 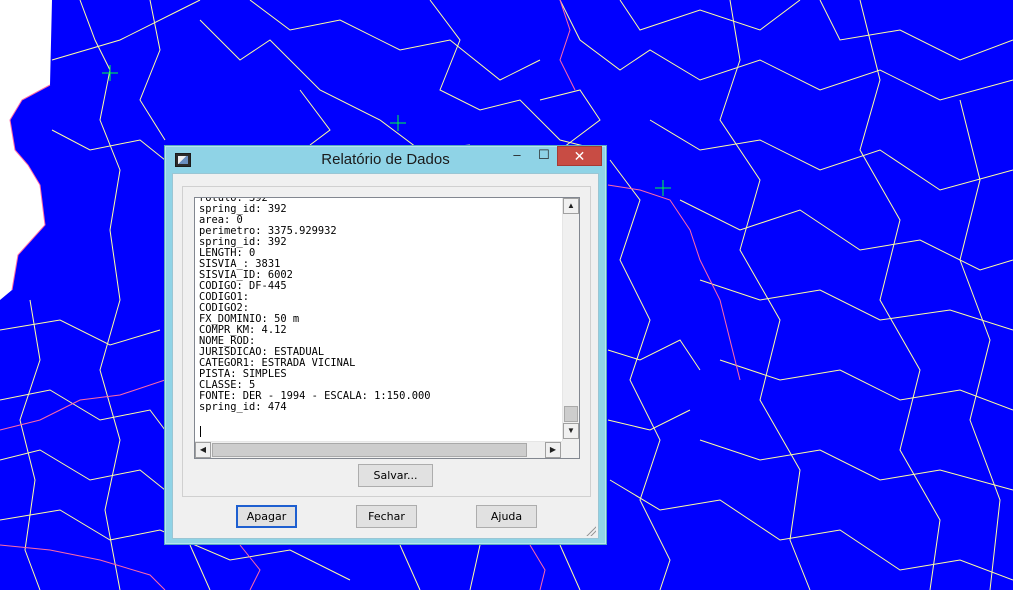 What do you see at coordinates (266, 516) in the screenshot?
I see `clear-button: Apagar` at bounding box center [266, 516].